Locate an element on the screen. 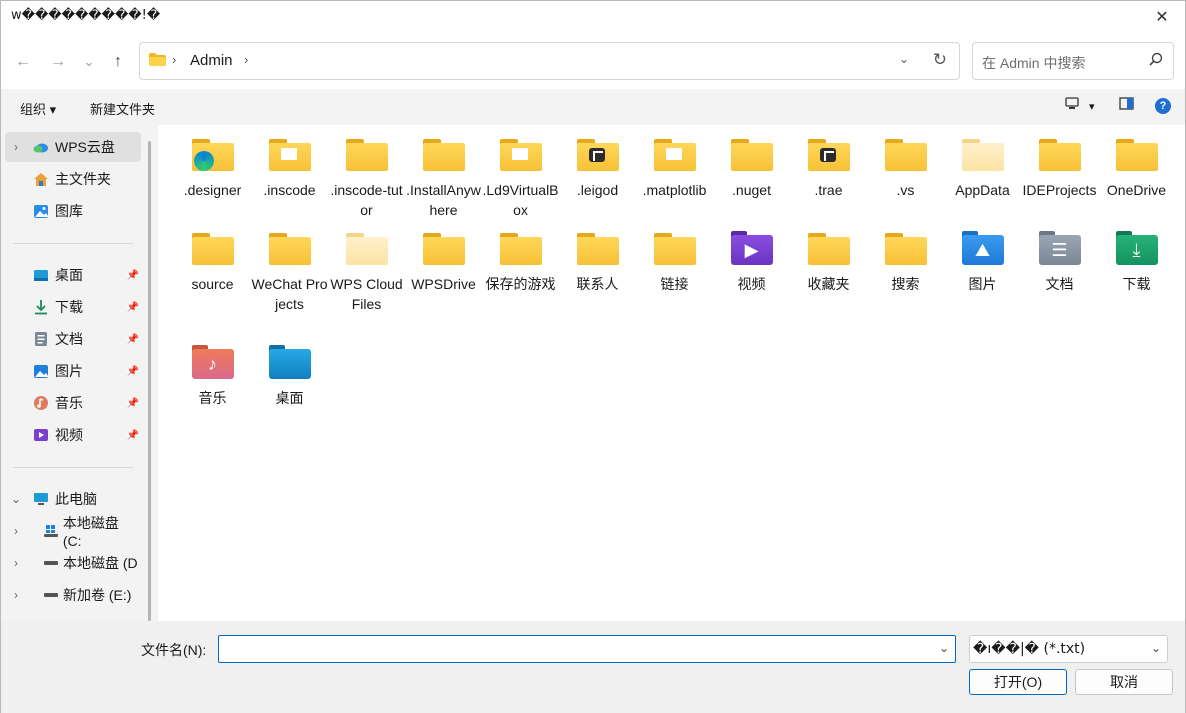 This screenshot has width=1186, height=713. sidebar-scrollbar is located at coordinates (149, 381).